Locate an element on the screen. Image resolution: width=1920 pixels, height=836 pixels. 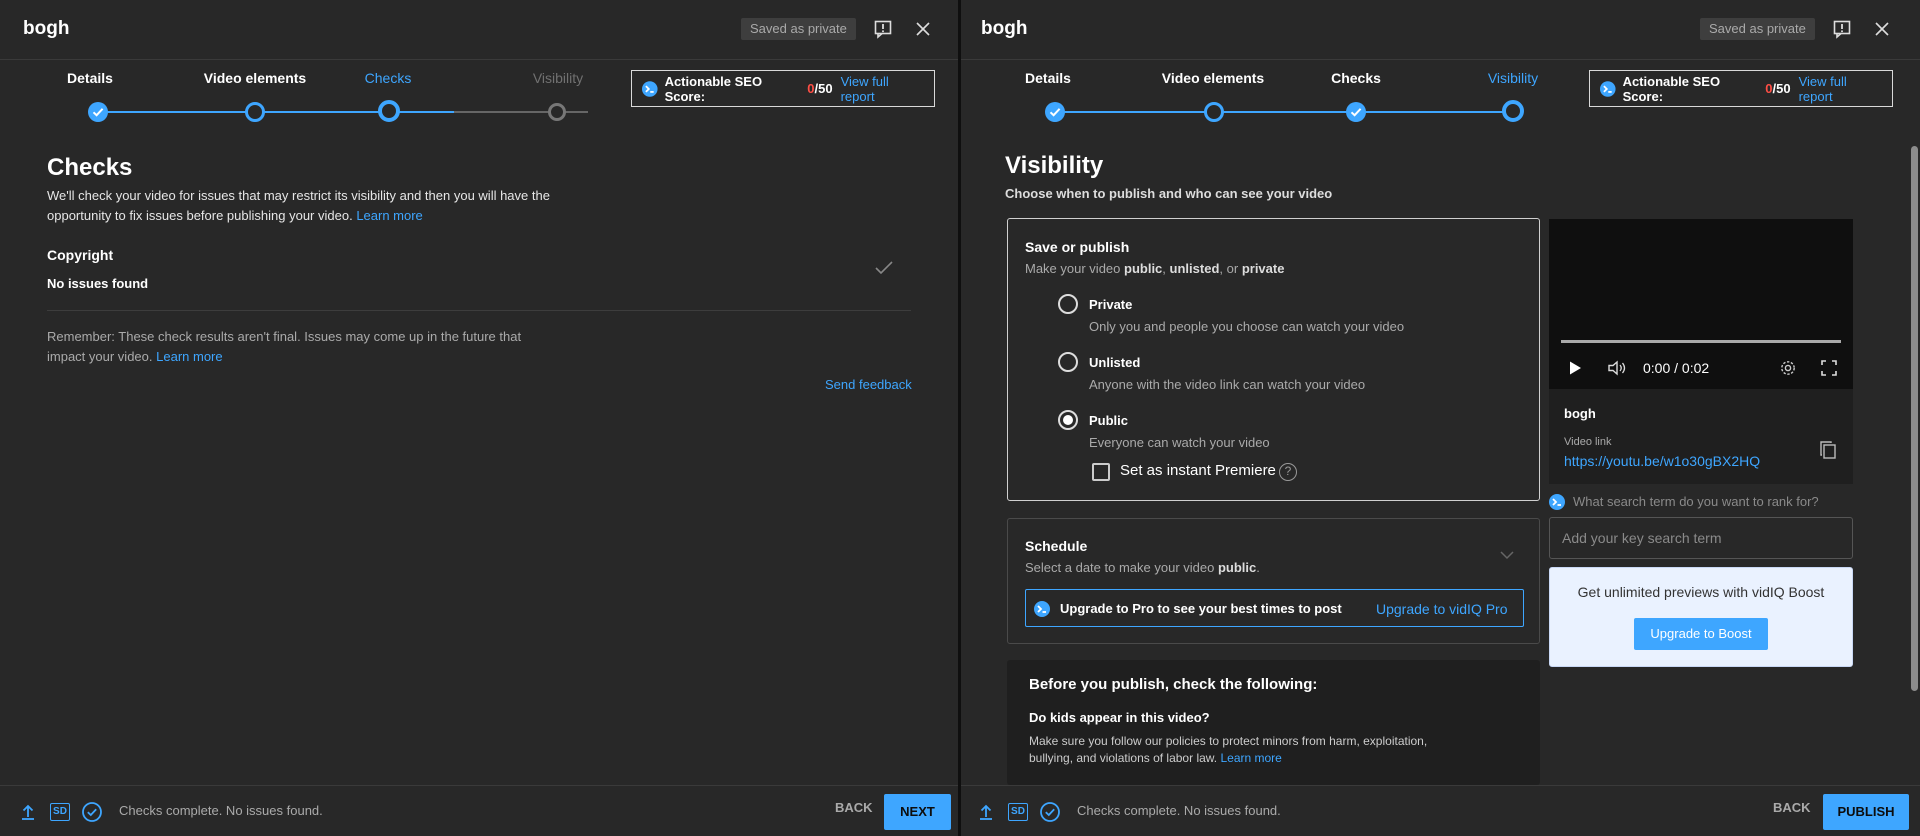
upgrade-to-boost-button: Upgrade to Boost is located at coordinates (1701, 634).